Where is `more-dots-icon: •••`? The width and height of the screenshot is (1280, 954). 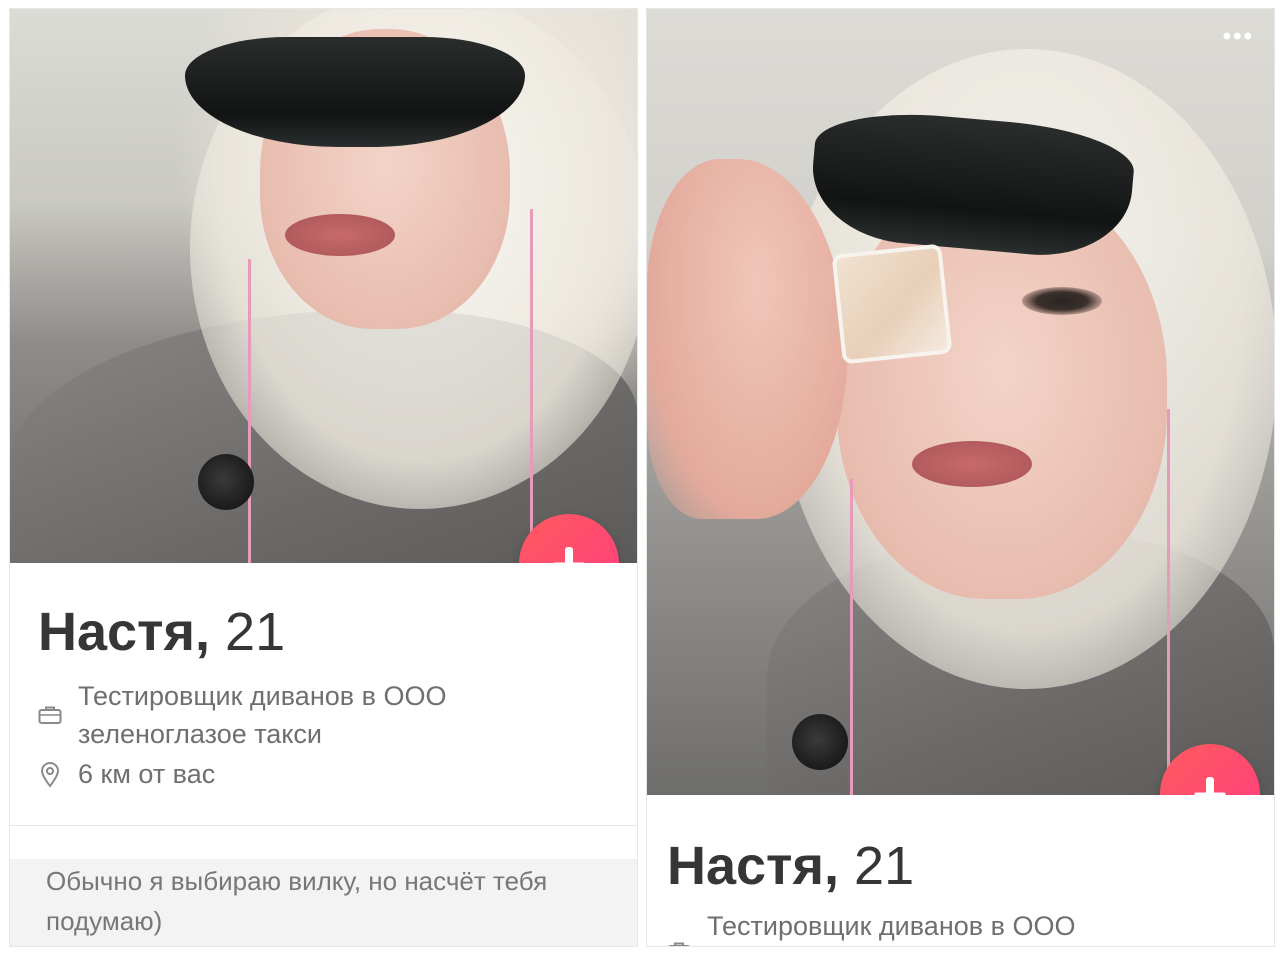
more-dots-icon: ••• is located at coordinates (1238, 37).